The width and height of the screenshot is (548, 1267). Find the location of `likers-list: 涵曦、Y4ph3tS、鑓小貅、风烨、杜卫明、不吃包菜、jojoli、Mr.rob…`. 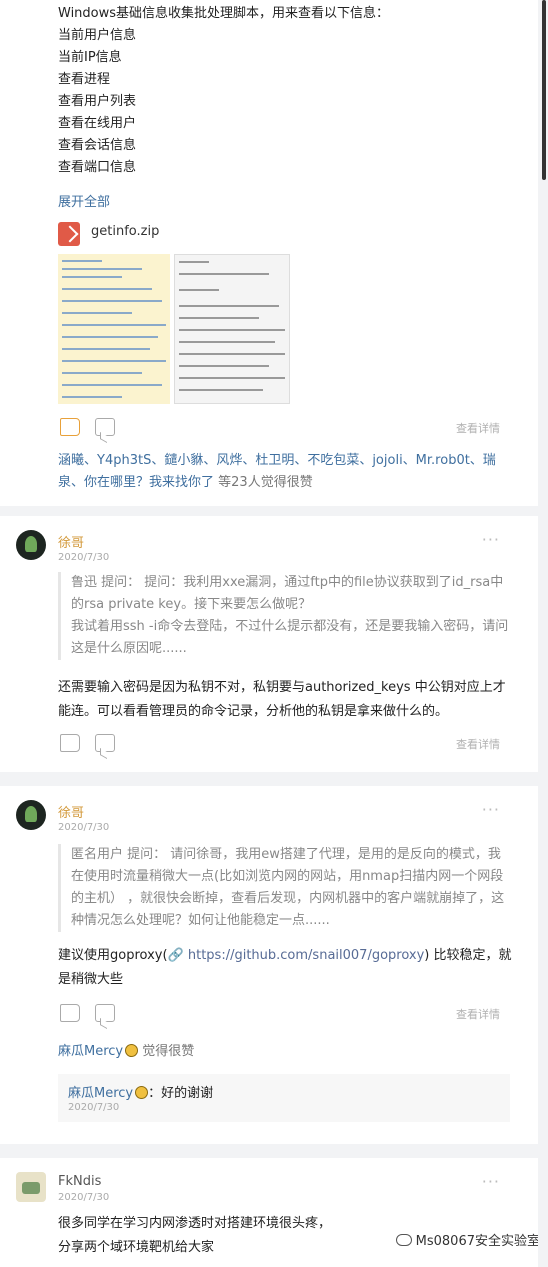

likers-list: 涵曦、Y4ph3tS、鑓小貅、风烨、杜卫明、不吃包菜、jojoli、Mr.rob… is located at coordinates (288, 472).